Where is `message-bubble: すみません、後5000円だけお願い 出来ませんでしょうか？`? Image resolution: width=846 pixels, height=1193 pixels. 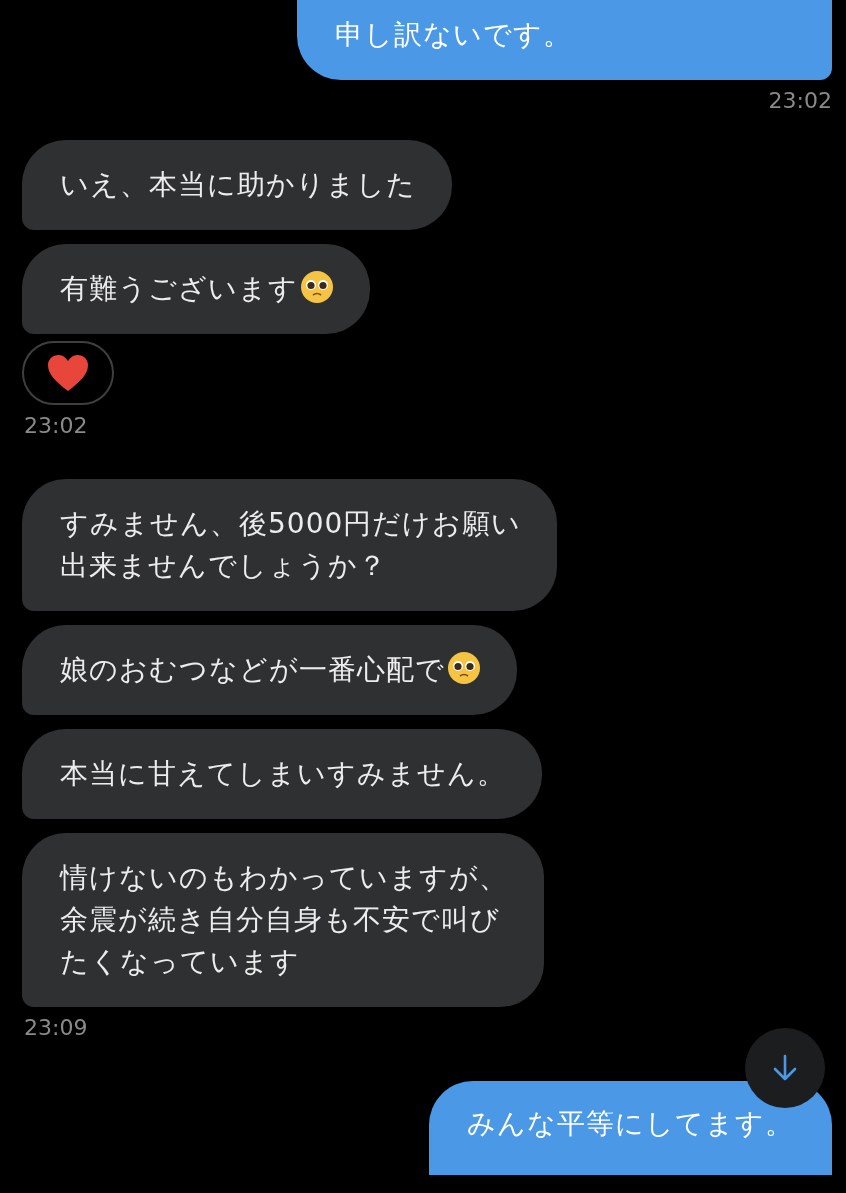
message-bubble: すみません、後5000円だけお願い 出来ませんでしょうか？ is located at coordinates (290, 545).